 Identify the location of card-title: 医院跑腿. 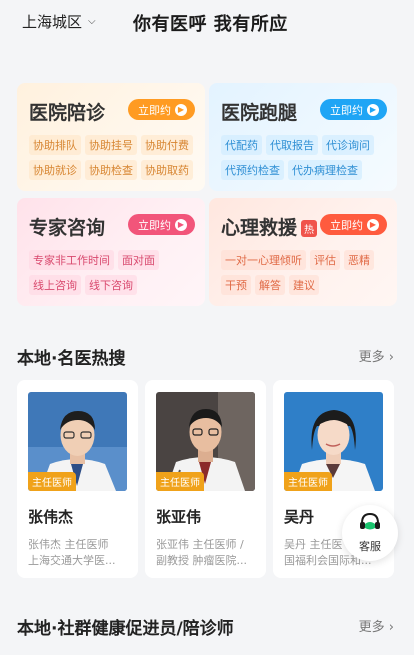
(259, 113).